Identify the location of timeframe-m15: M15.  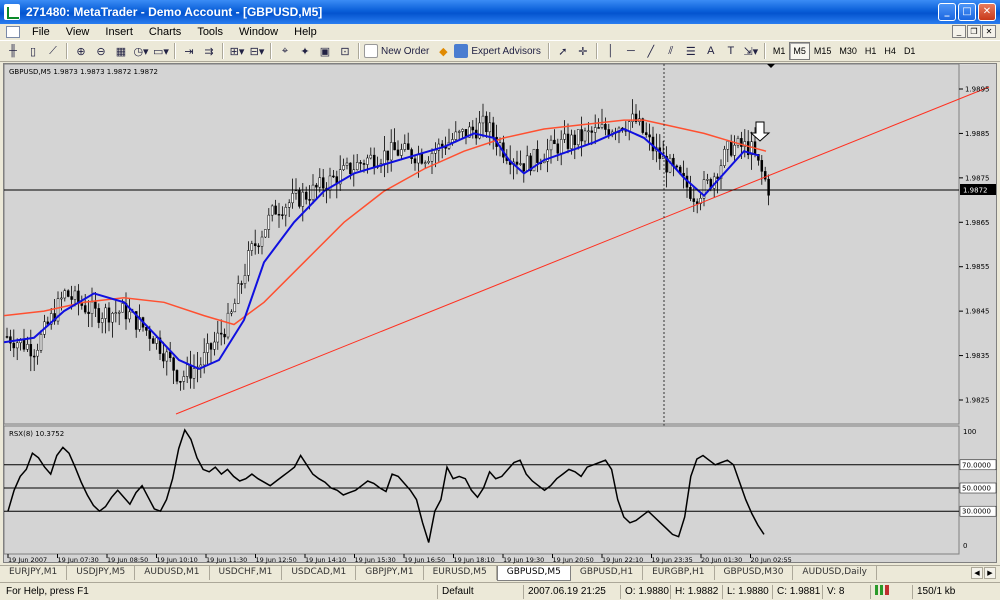
(823, 51).